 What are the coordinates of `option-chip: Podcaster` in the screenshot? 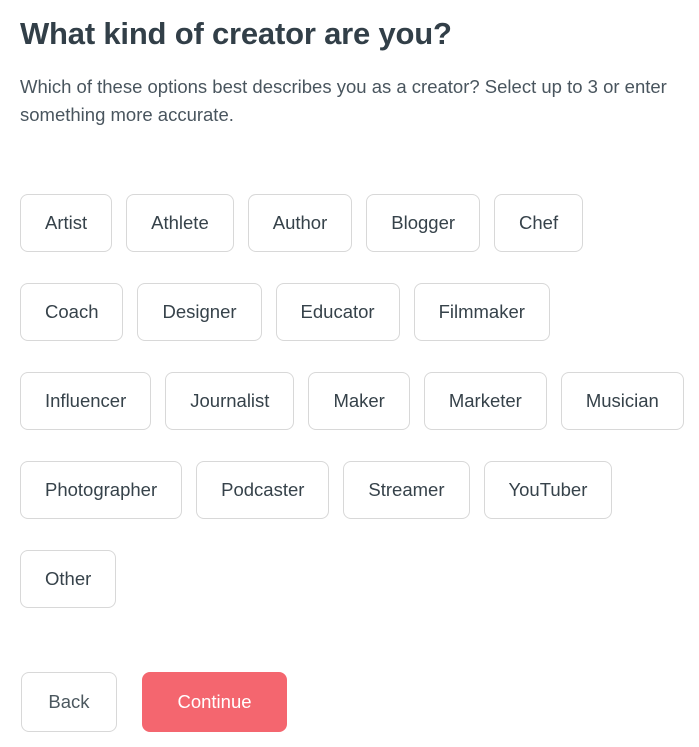 It's located at (263, 490).